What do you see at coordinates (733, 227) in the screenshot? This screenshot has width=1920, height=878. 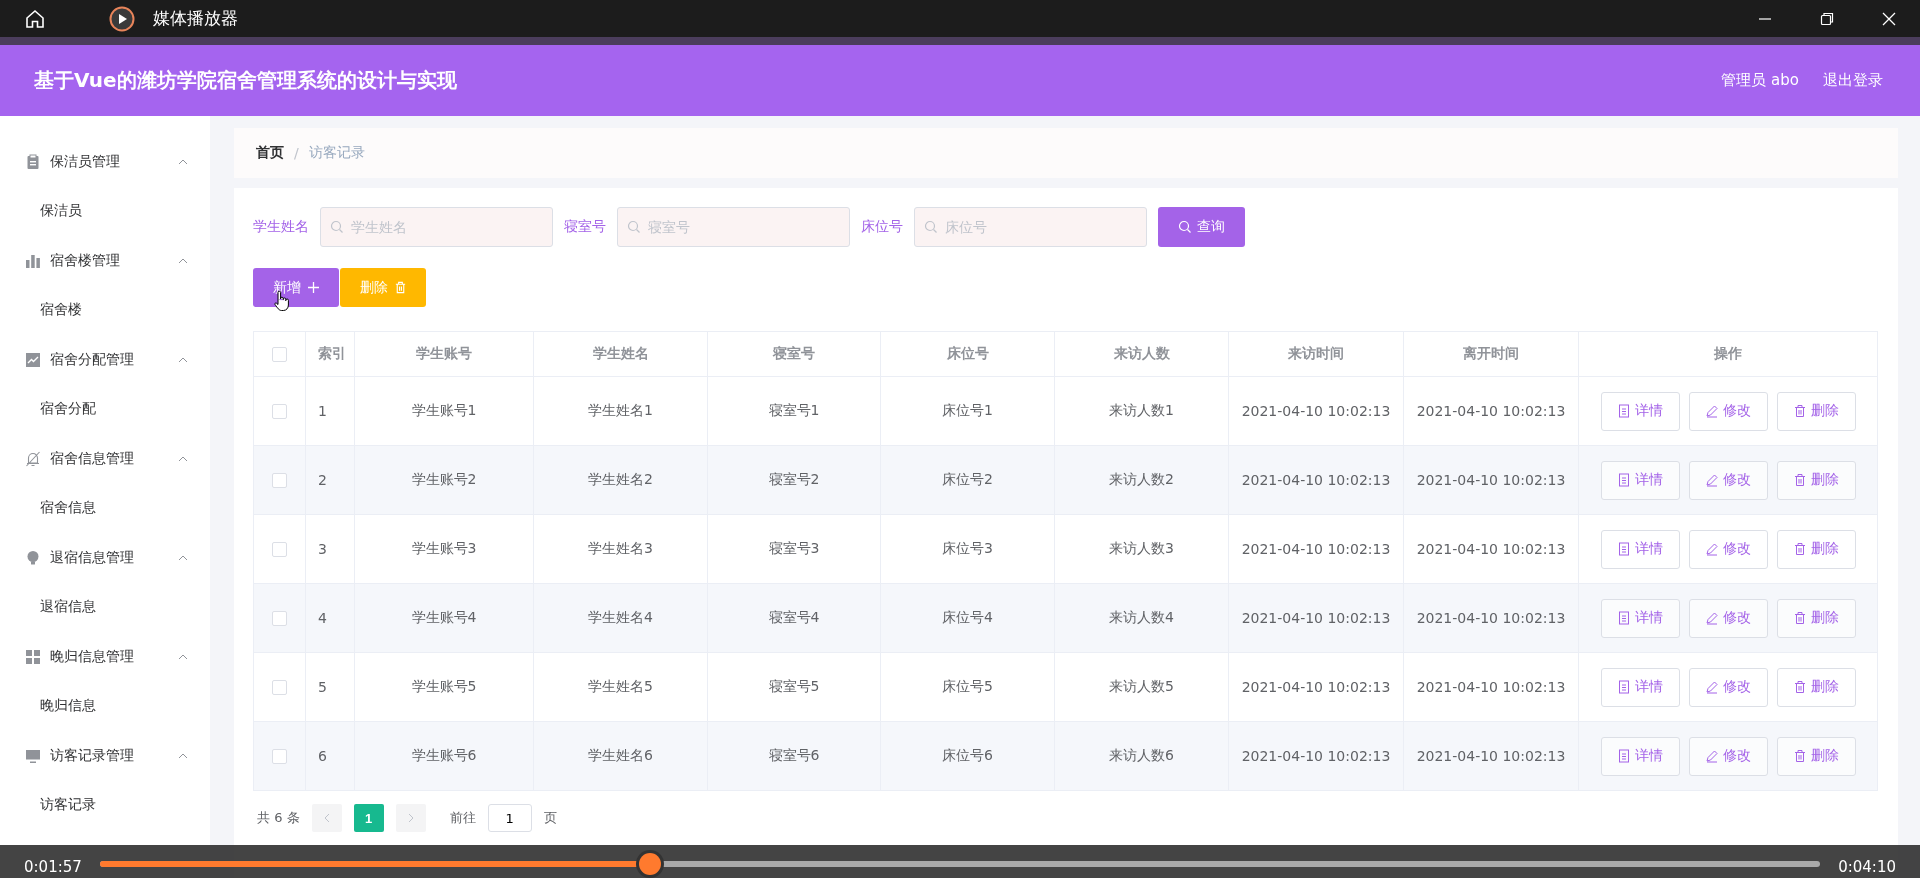 I see `search-field: 寝室号` at bounding box center [733, 227].